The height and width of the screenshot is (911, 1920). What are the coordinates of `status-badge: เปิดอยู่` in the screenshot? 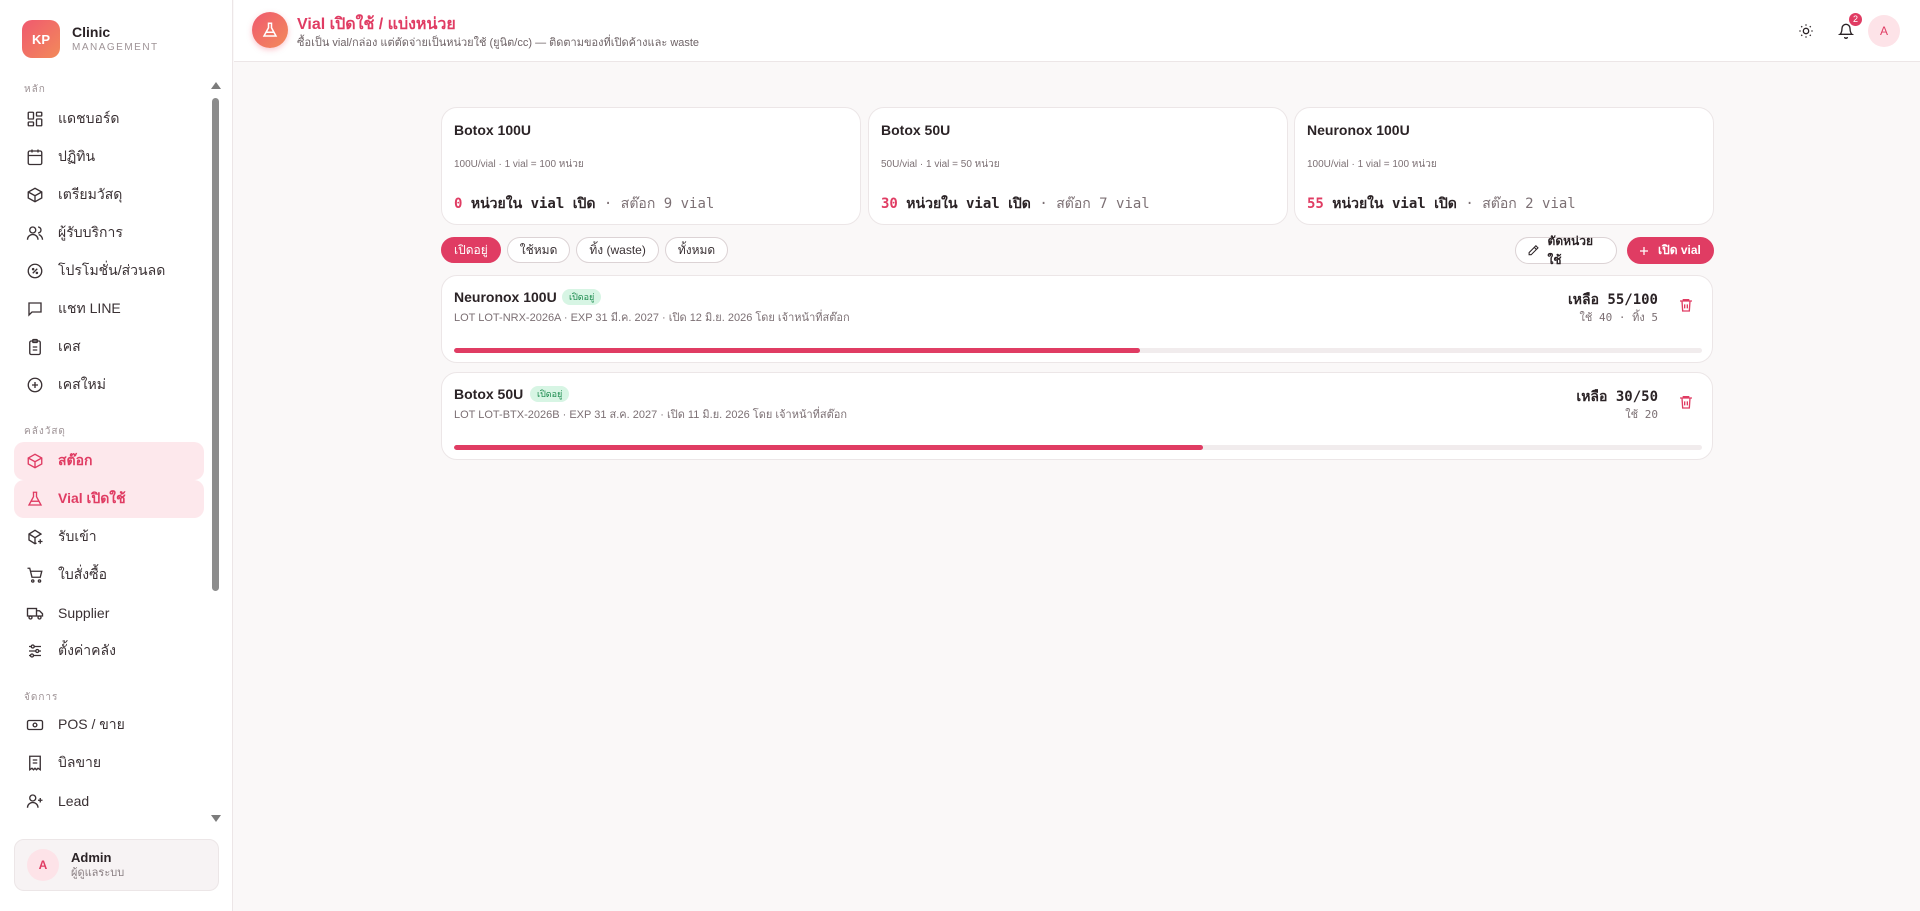 It's located at (582, 297).